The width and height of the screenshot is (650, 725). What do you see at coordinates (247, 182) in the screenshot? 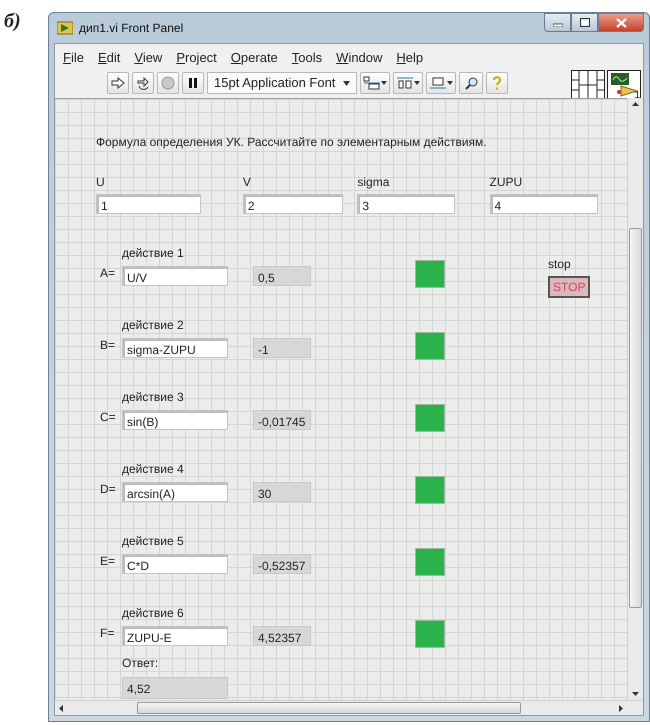
I see `input-label: V` at bounding box center [247, 182].